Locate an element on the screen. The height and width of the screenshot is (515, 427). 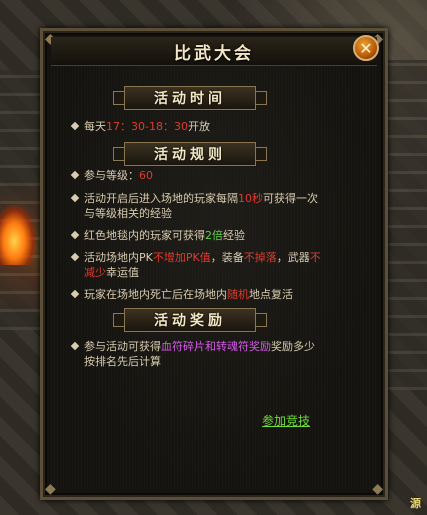
close-button: ✕ is located at coordinates (366, 48).